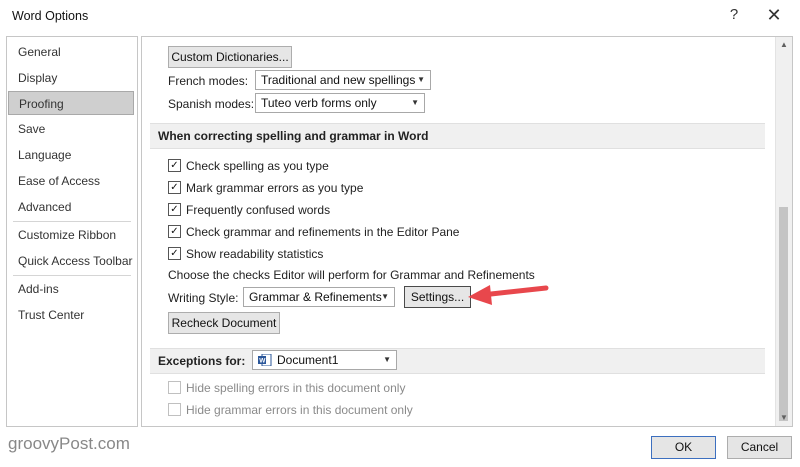 The width and height of the screenshot is (800, 467). I want to click on cancel-button: Cancel, so click(759, 447).